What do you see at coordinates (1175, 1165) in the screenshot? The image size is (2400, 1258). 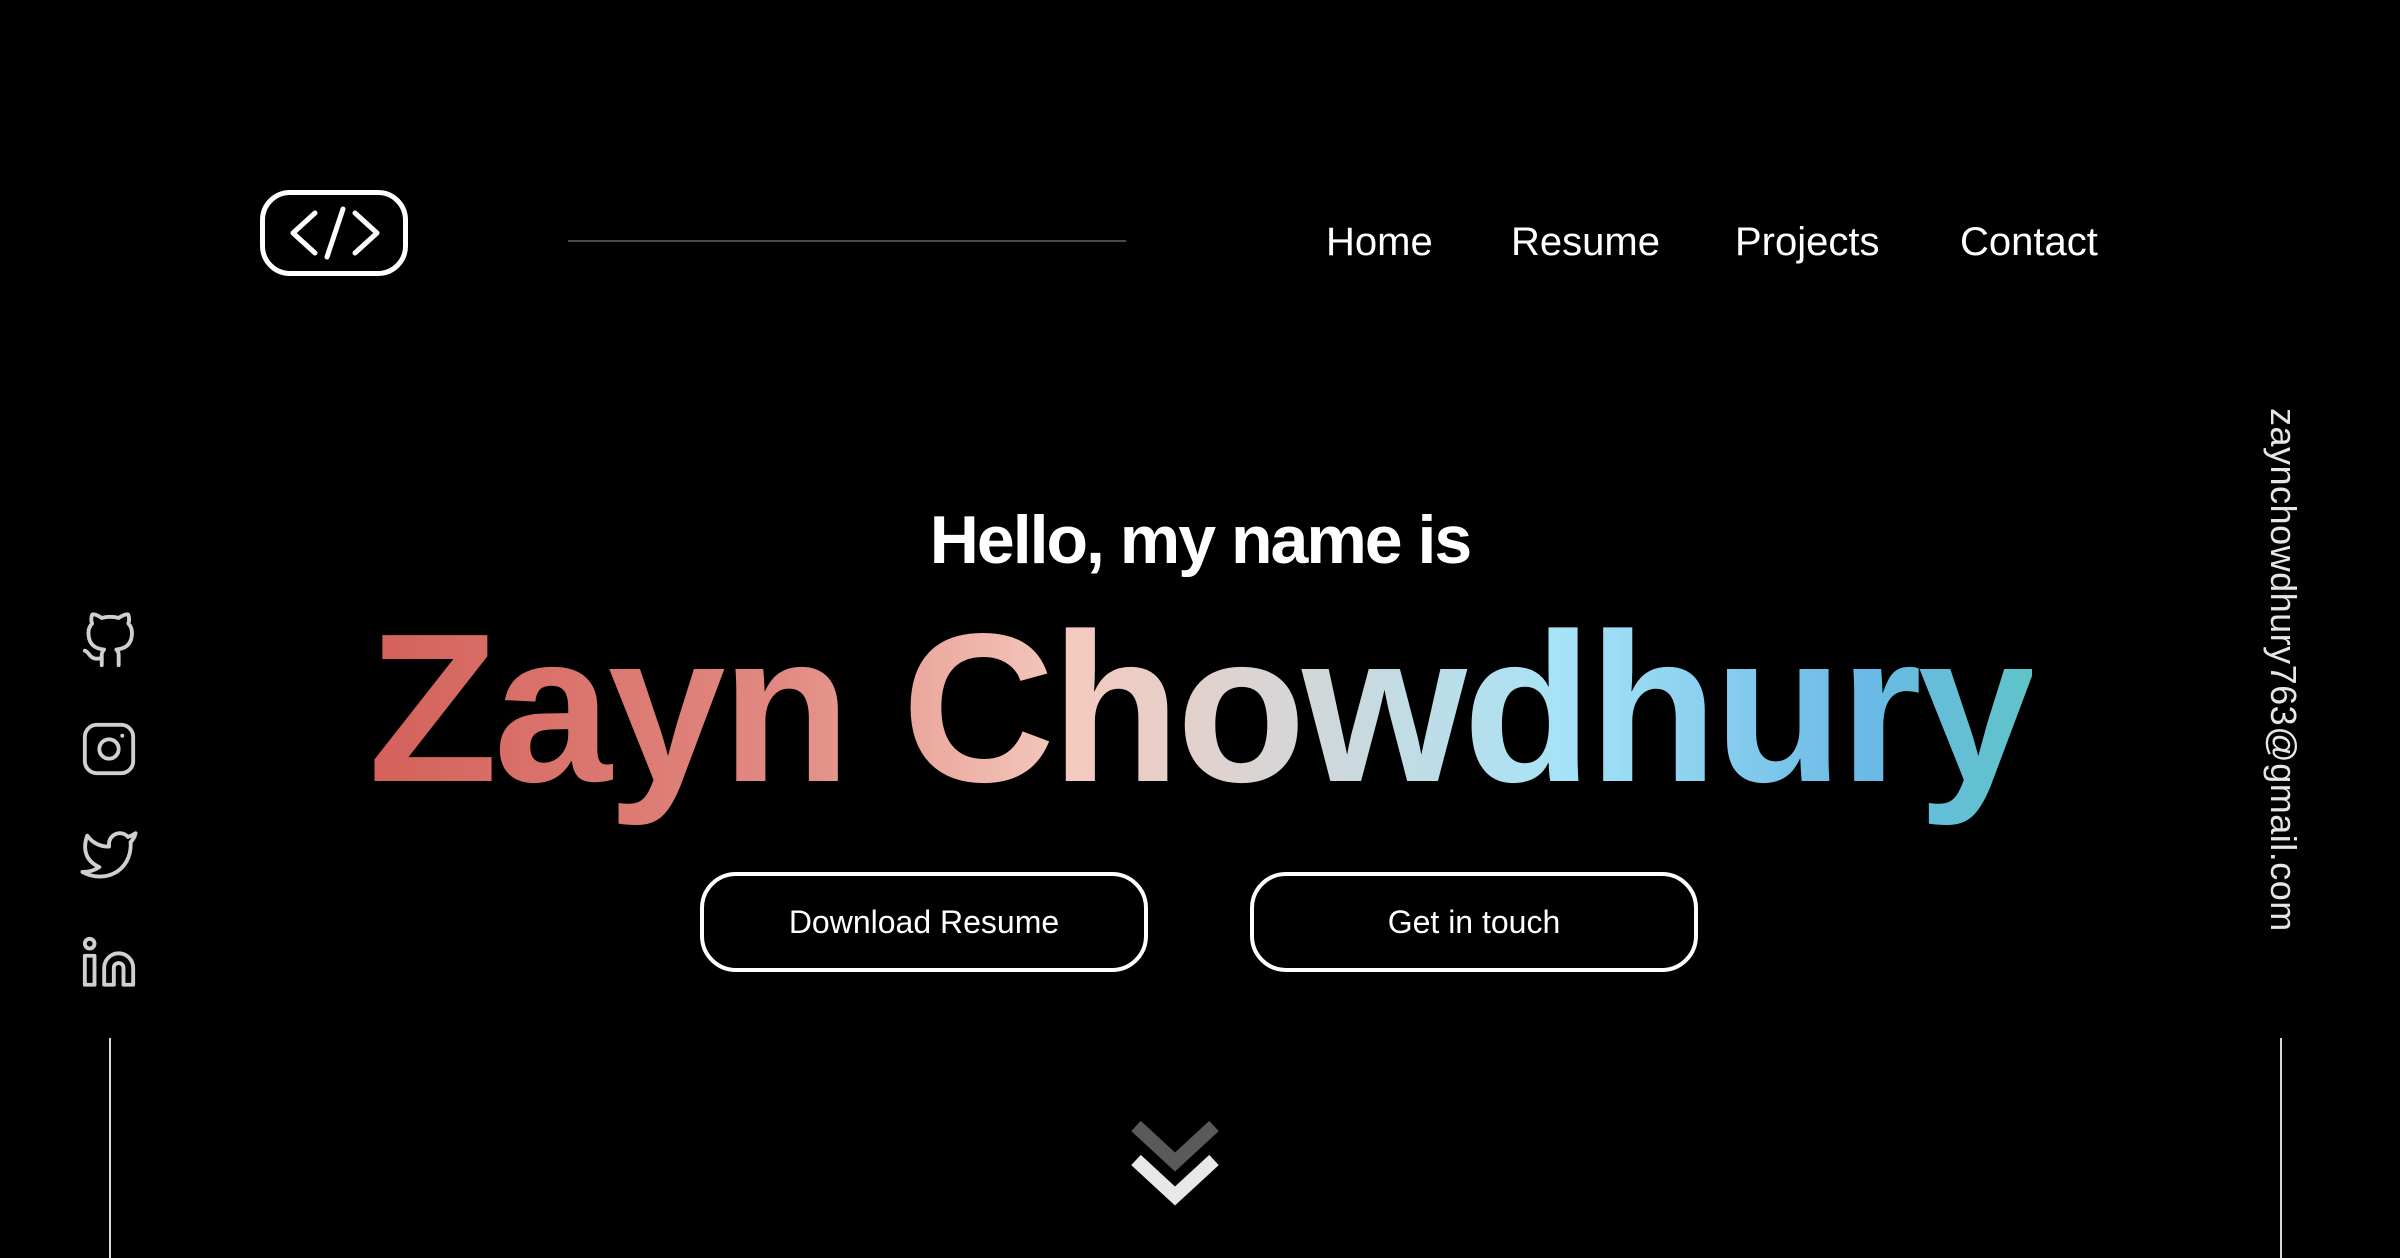 I see `double-chevron-down-icon` at bounding box center [1175, 1165].